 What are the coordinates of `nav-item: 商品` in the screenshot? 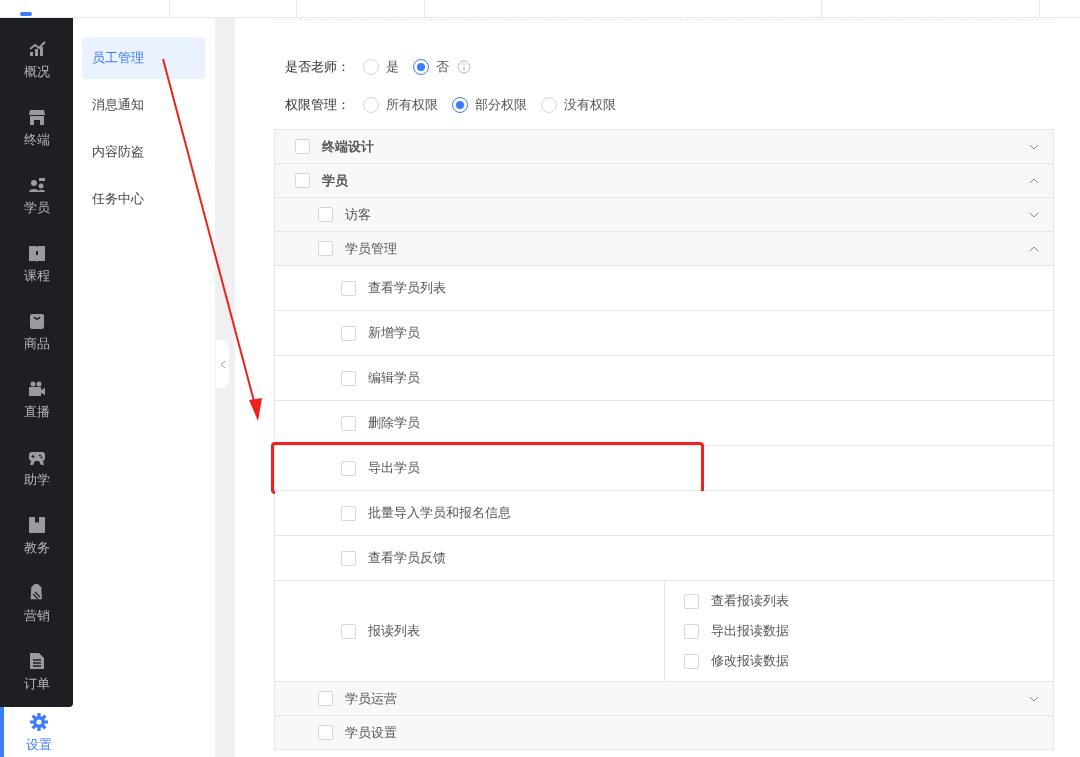 It's located at (36, 333).